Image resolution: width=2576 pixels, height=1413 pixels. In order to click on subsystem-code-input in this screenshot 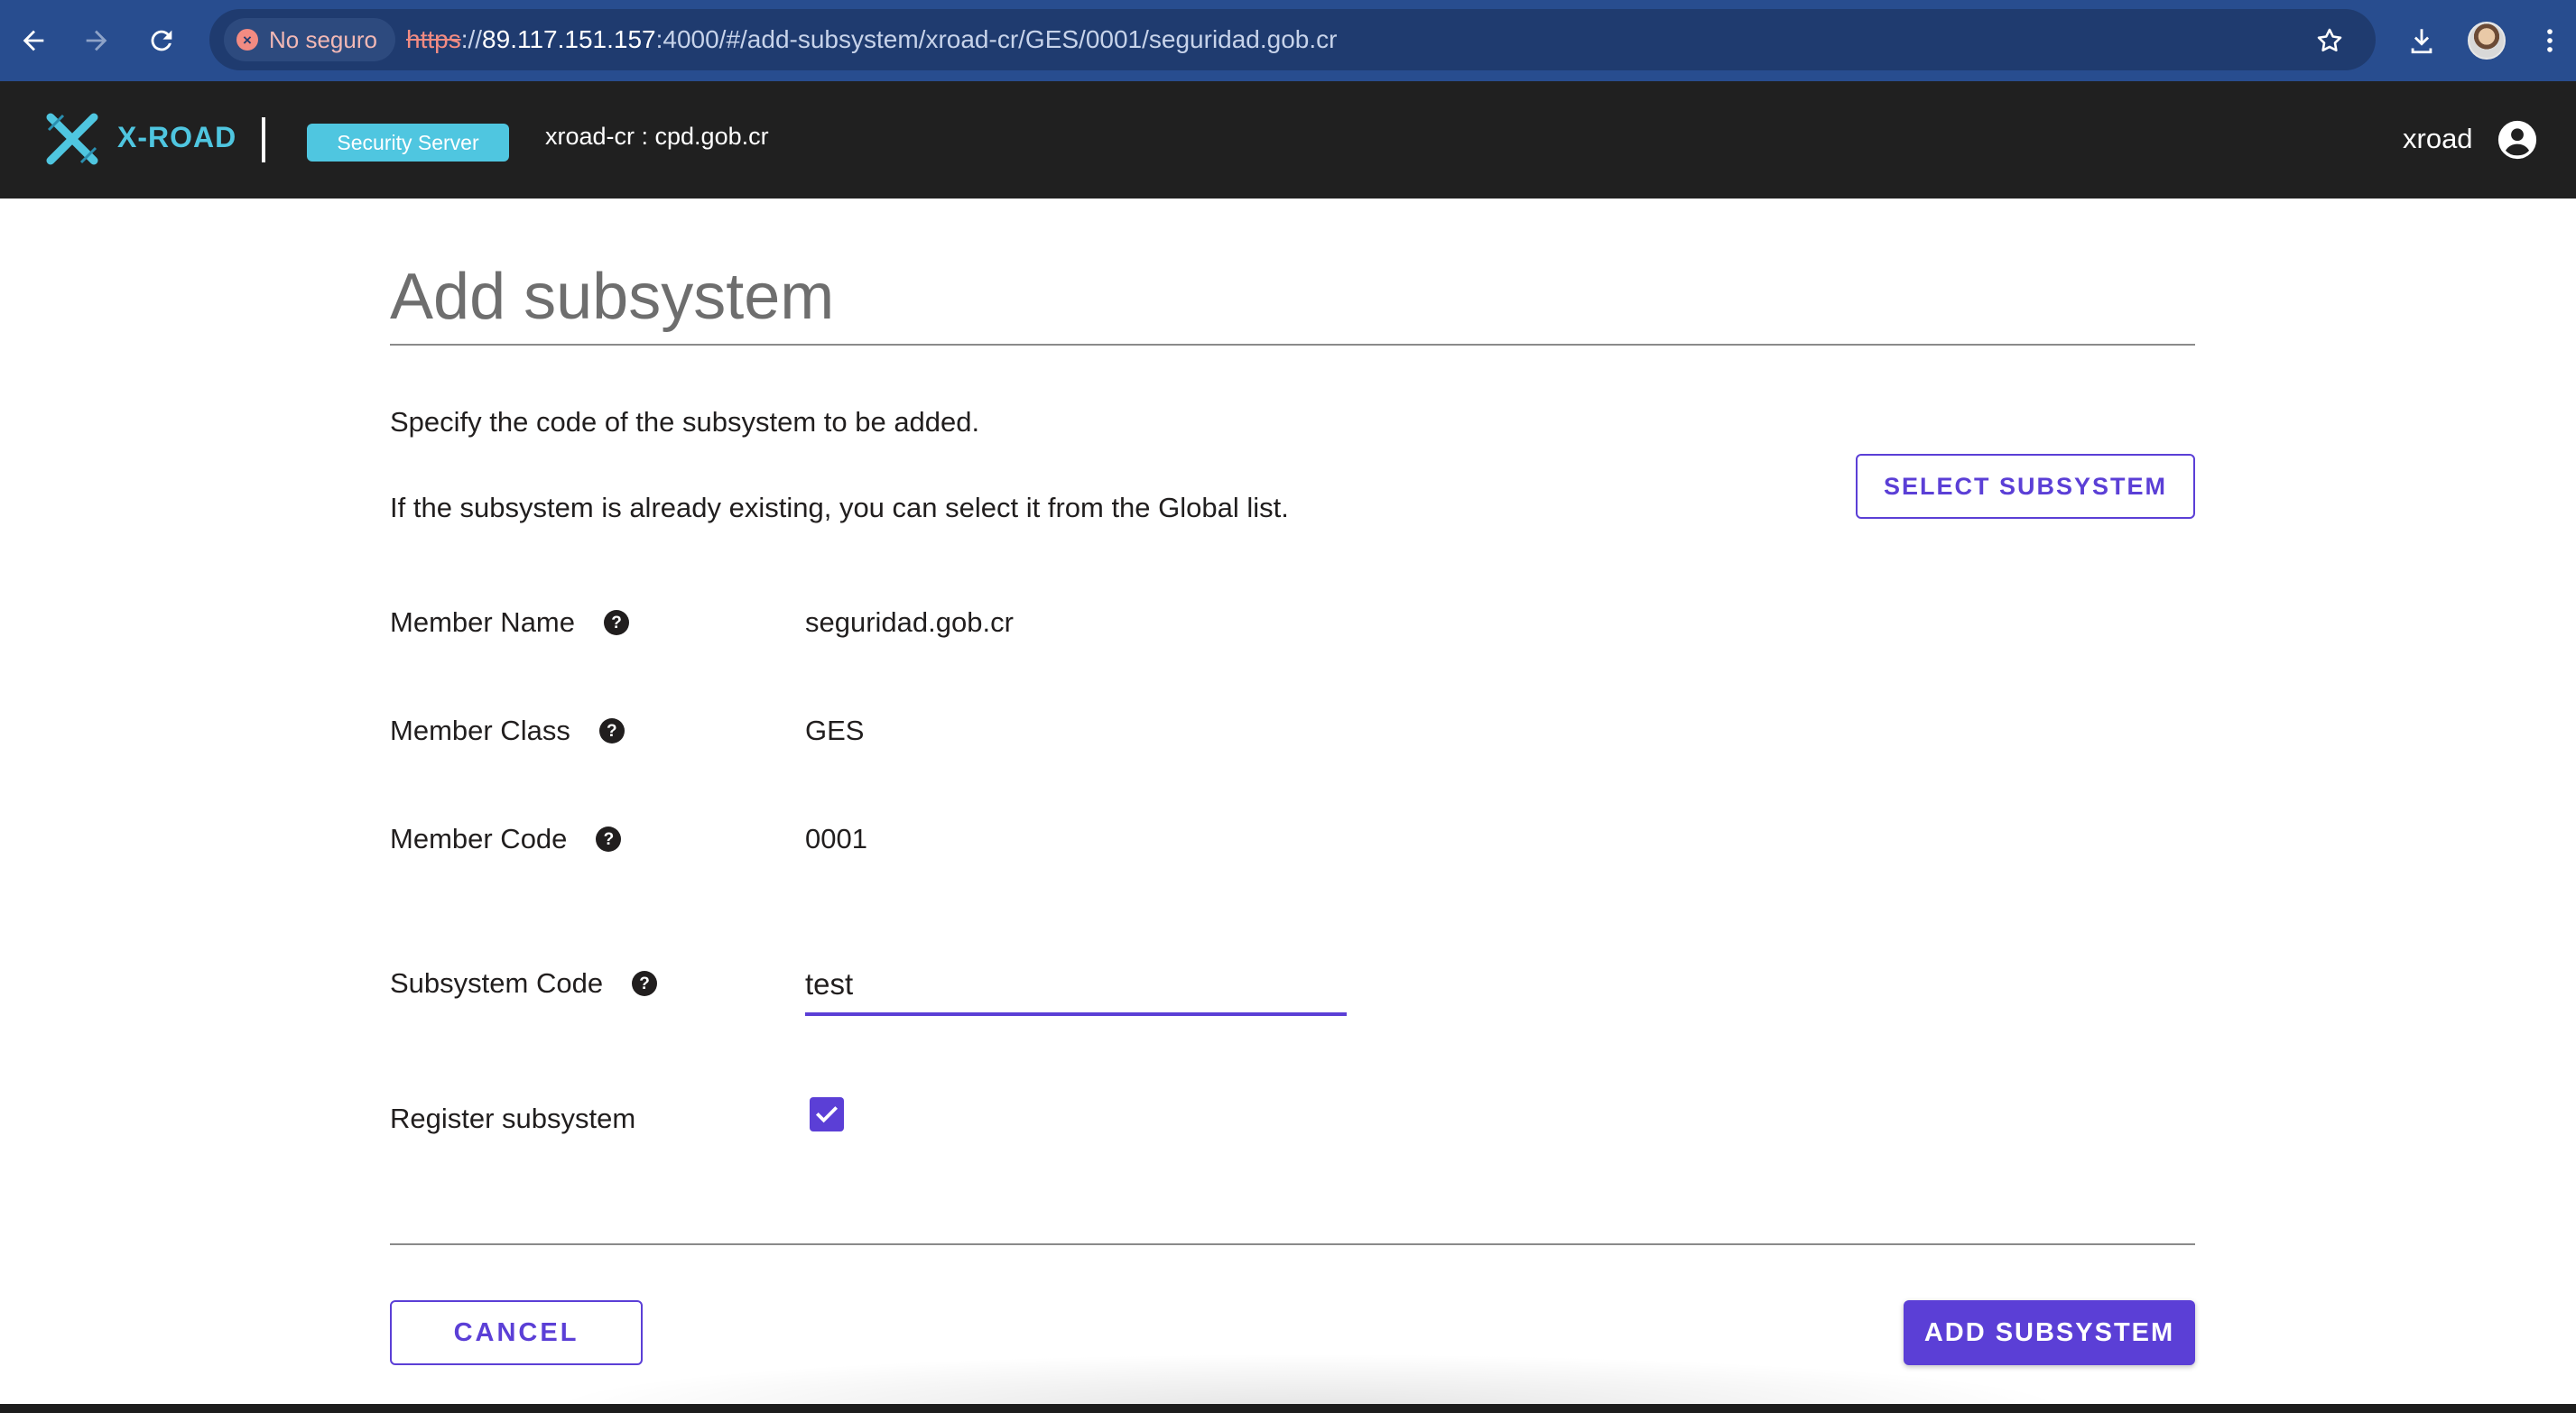, I will do `click(1076, 986)`.